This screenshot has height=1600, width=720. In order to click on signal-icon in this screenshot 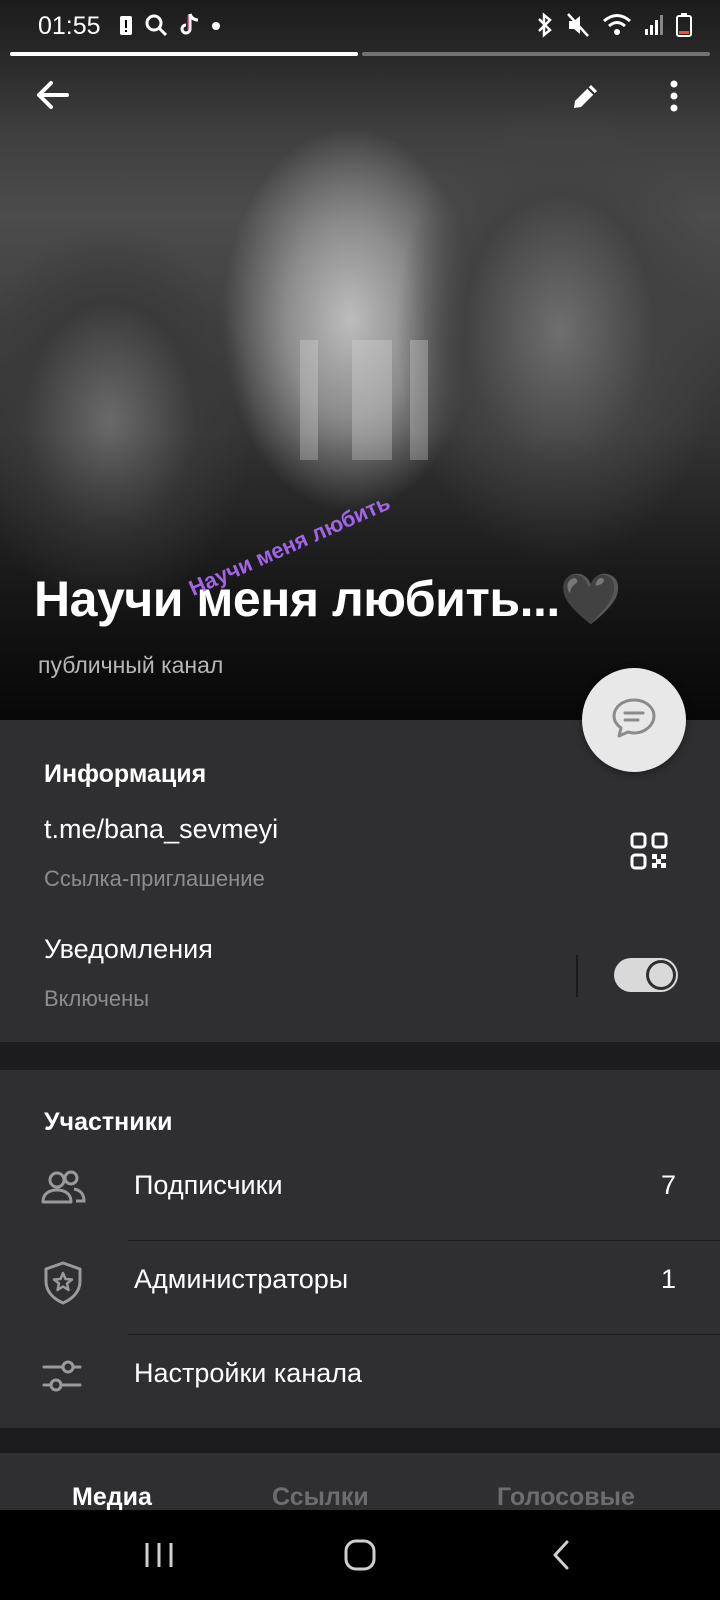, I will do `click(654, 28)`.